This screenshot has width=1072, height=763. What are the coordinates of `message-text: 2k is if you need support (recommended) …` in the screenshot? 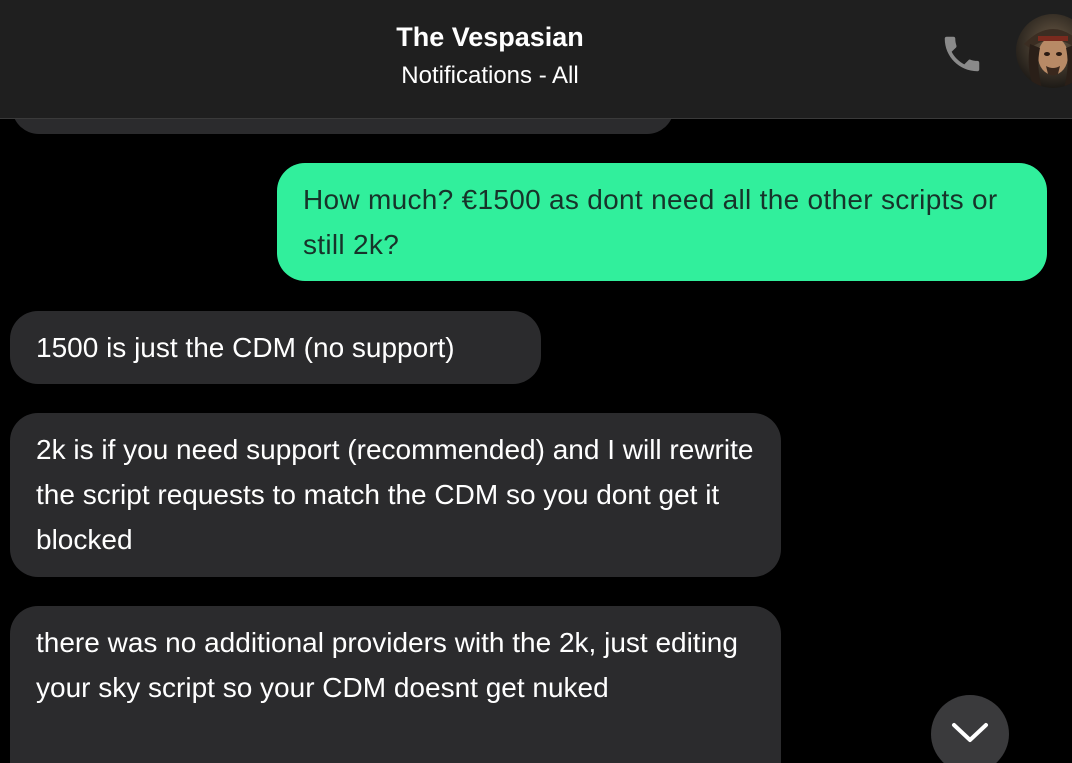 It's located at (395, 494).